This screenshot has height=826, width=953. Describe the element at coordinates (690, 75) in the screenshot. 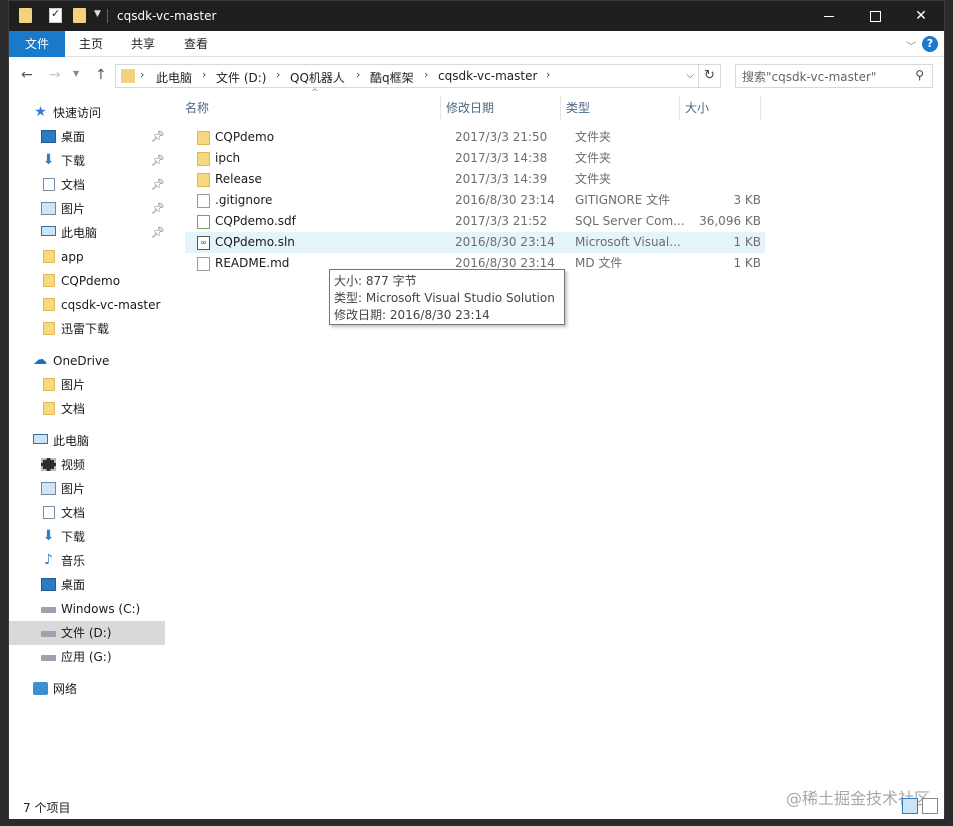

I see `address-history-dropdown-icon: ⌵` at that location.